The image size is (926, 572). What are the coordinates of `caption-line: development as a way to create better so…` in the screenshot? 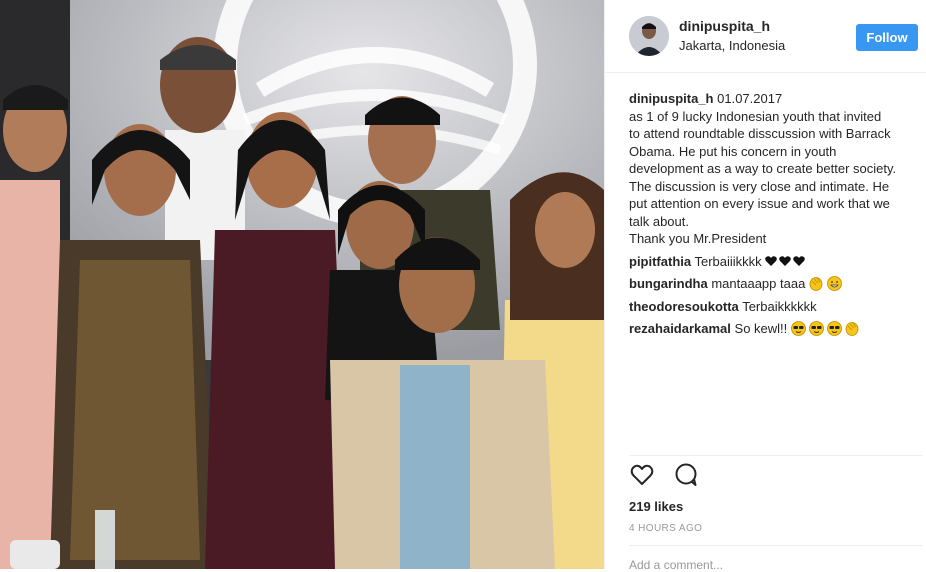 It's located at (763, 168).